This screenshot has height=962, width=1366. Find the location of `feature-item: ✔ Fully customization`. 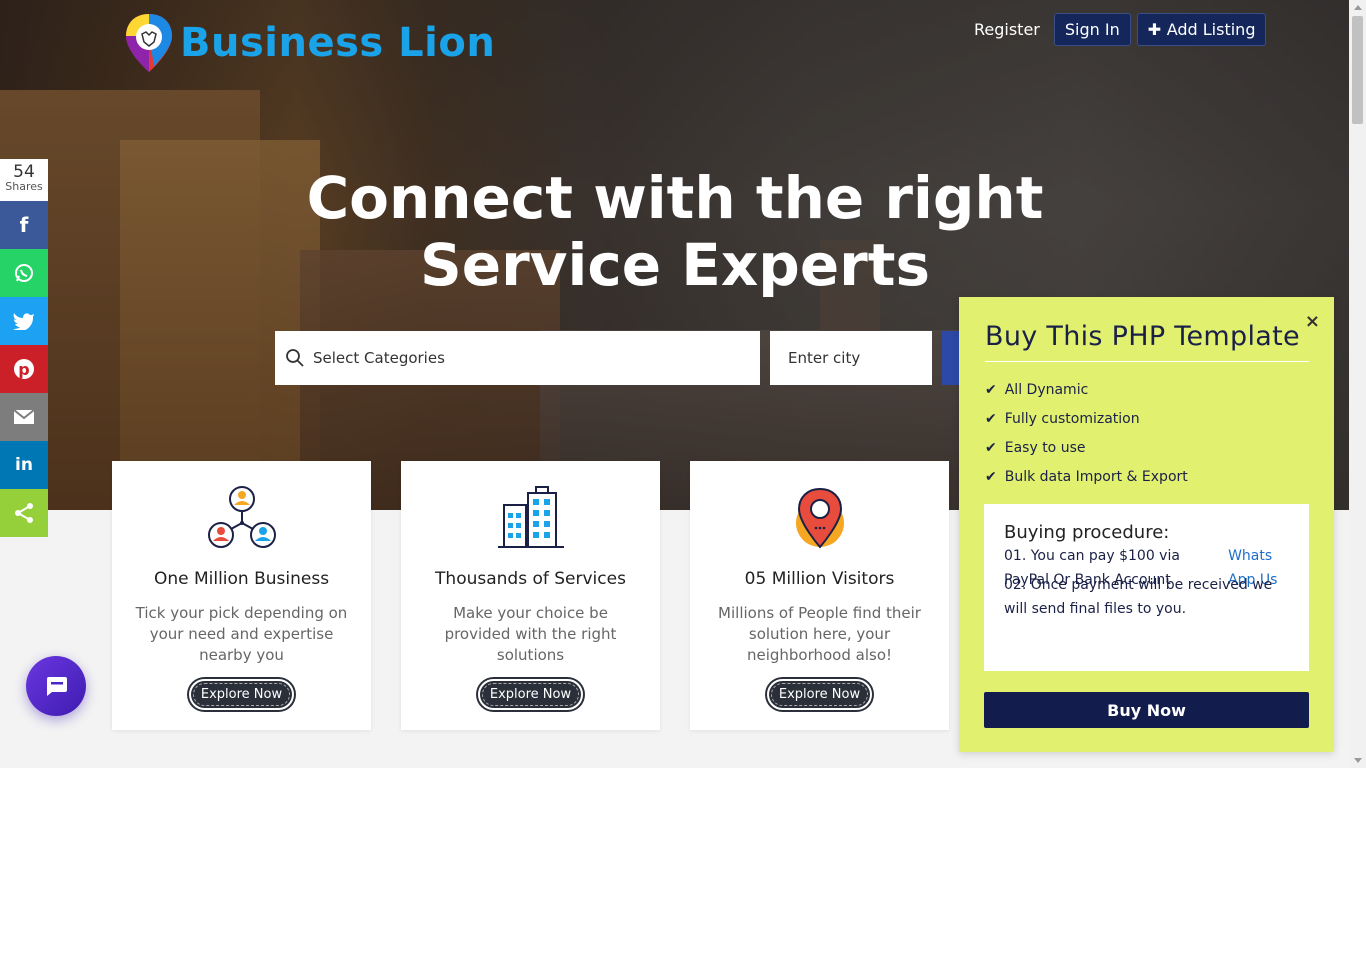

feature-item: ✔ Fully customization is located at coordinates (1086, 418).